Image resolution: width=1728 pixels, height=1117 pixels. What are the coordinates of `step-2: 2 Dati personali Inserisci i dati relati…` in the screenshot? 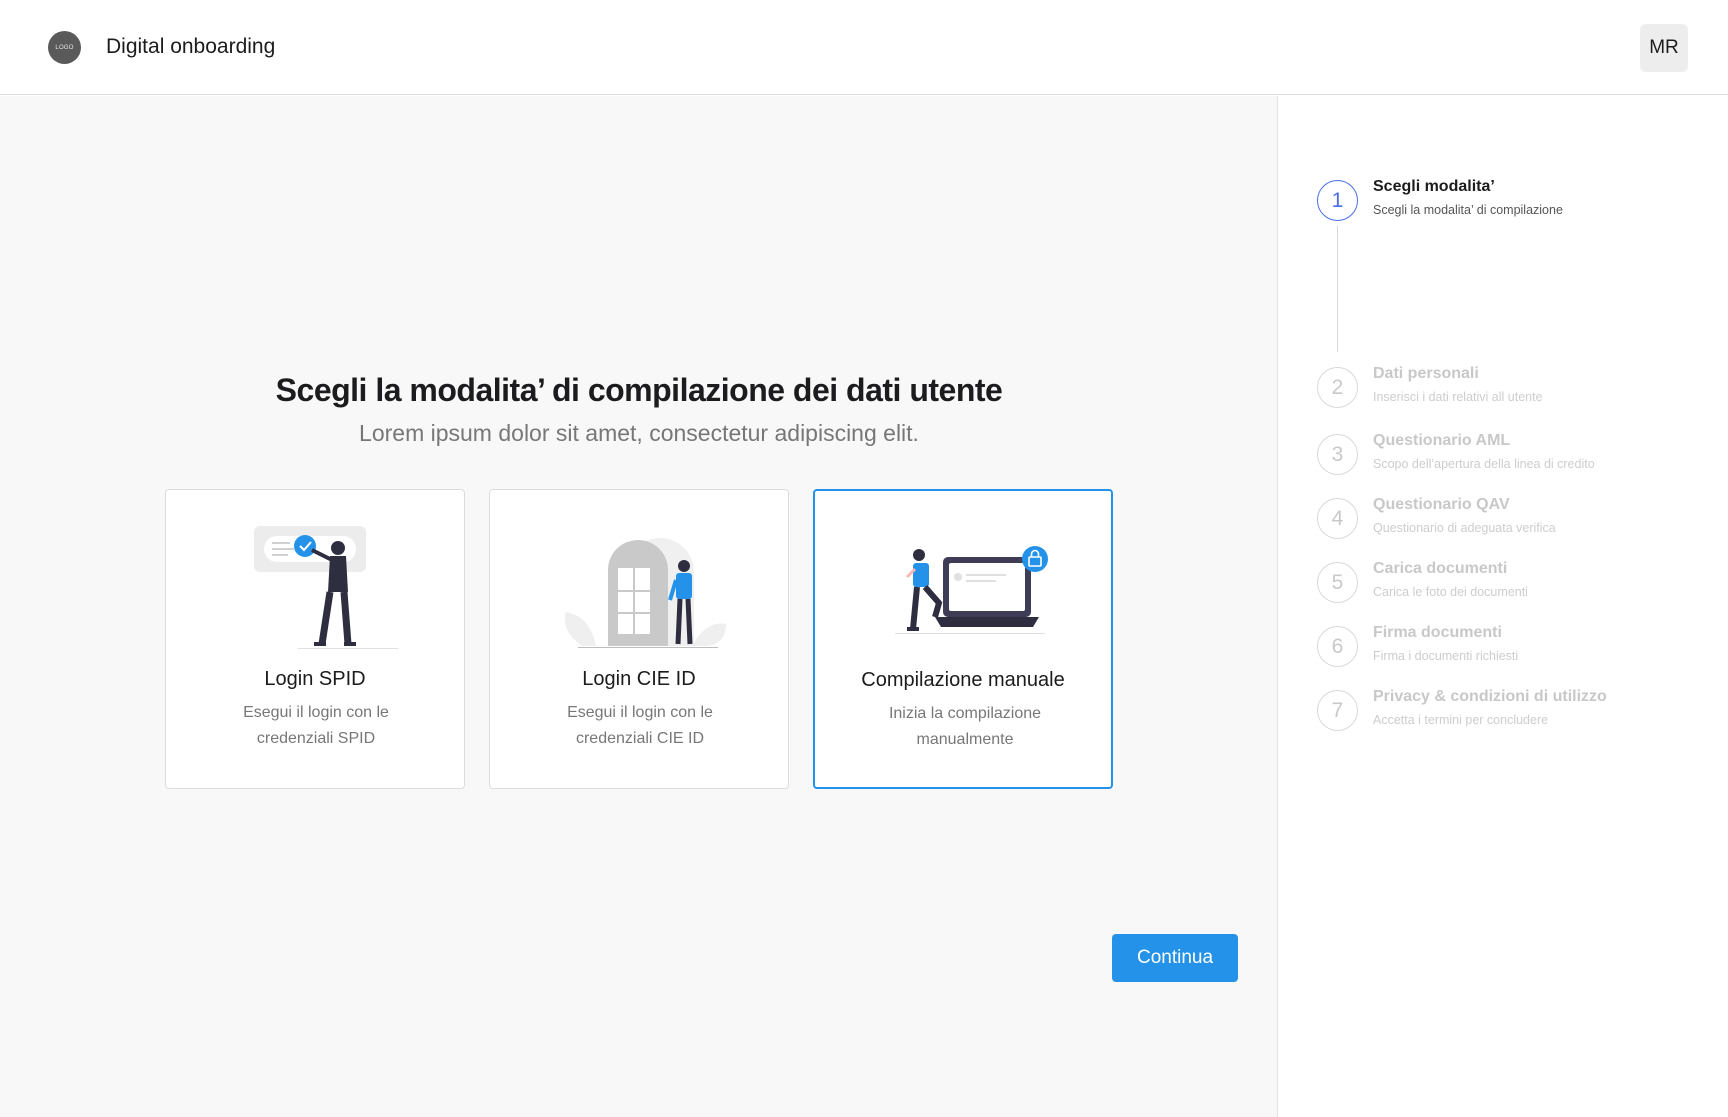 It's located at (1517, 391).